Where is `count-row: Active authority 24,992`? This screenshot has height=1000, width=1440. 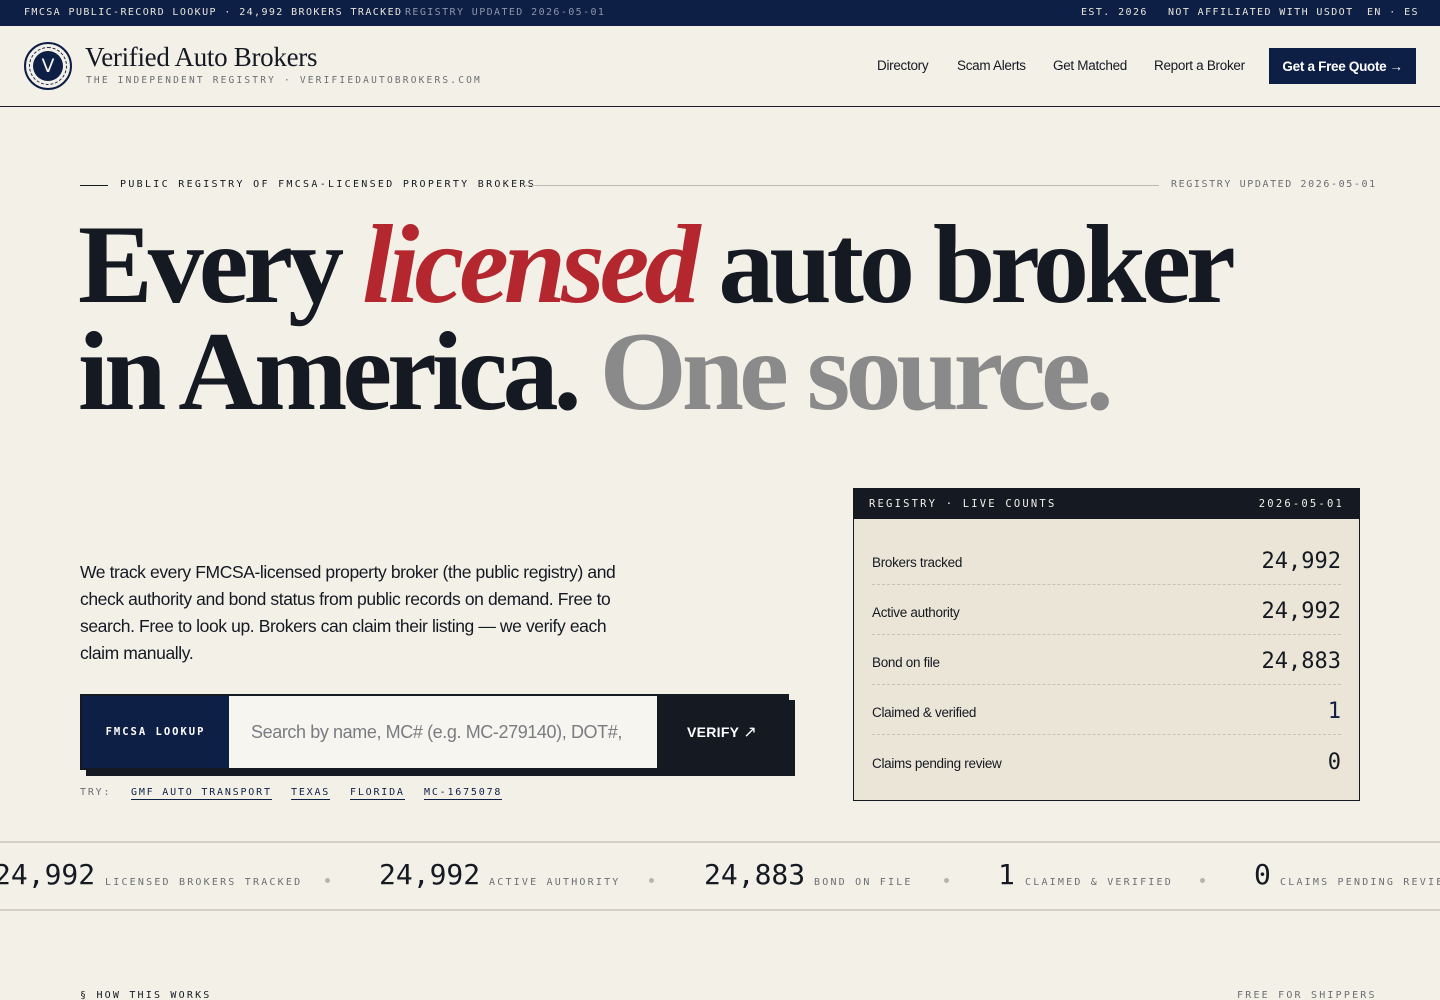
count-row: Active authority 24,992 is located at coordinates (1106, 610).